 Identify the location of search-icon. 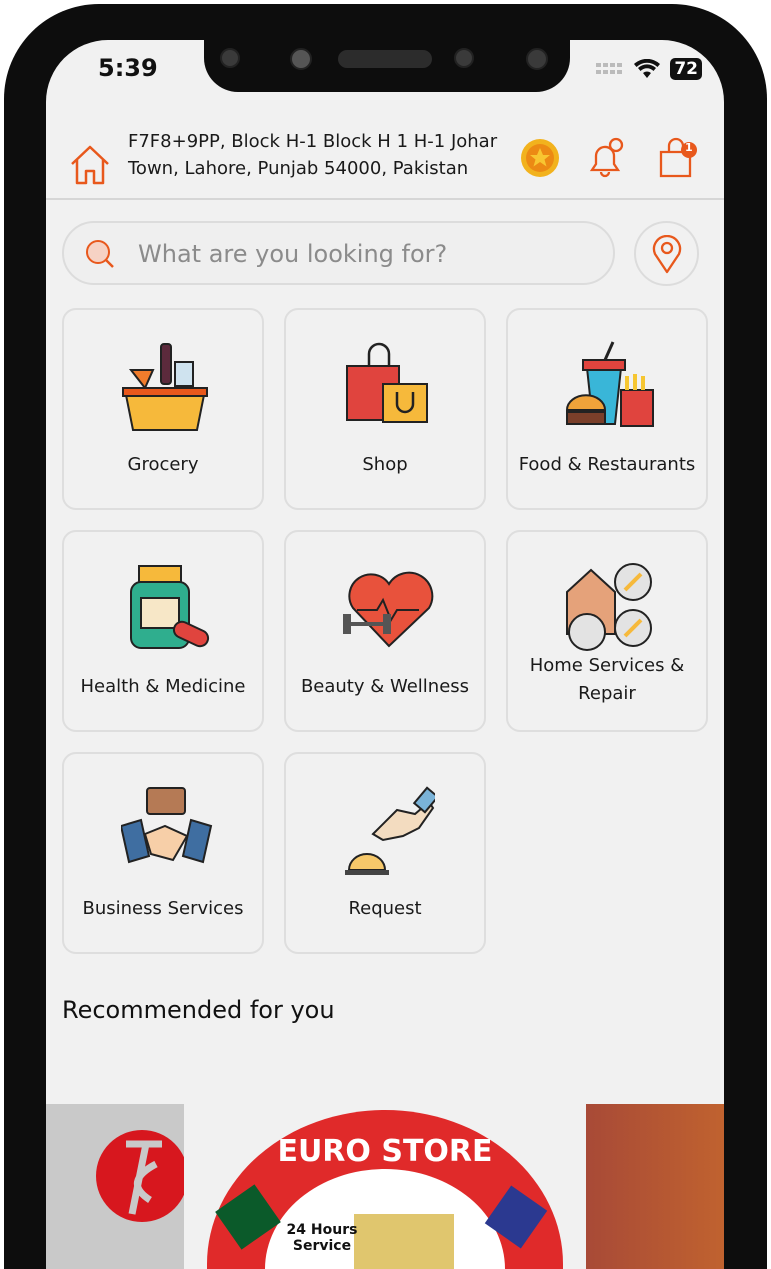
(100, 254).